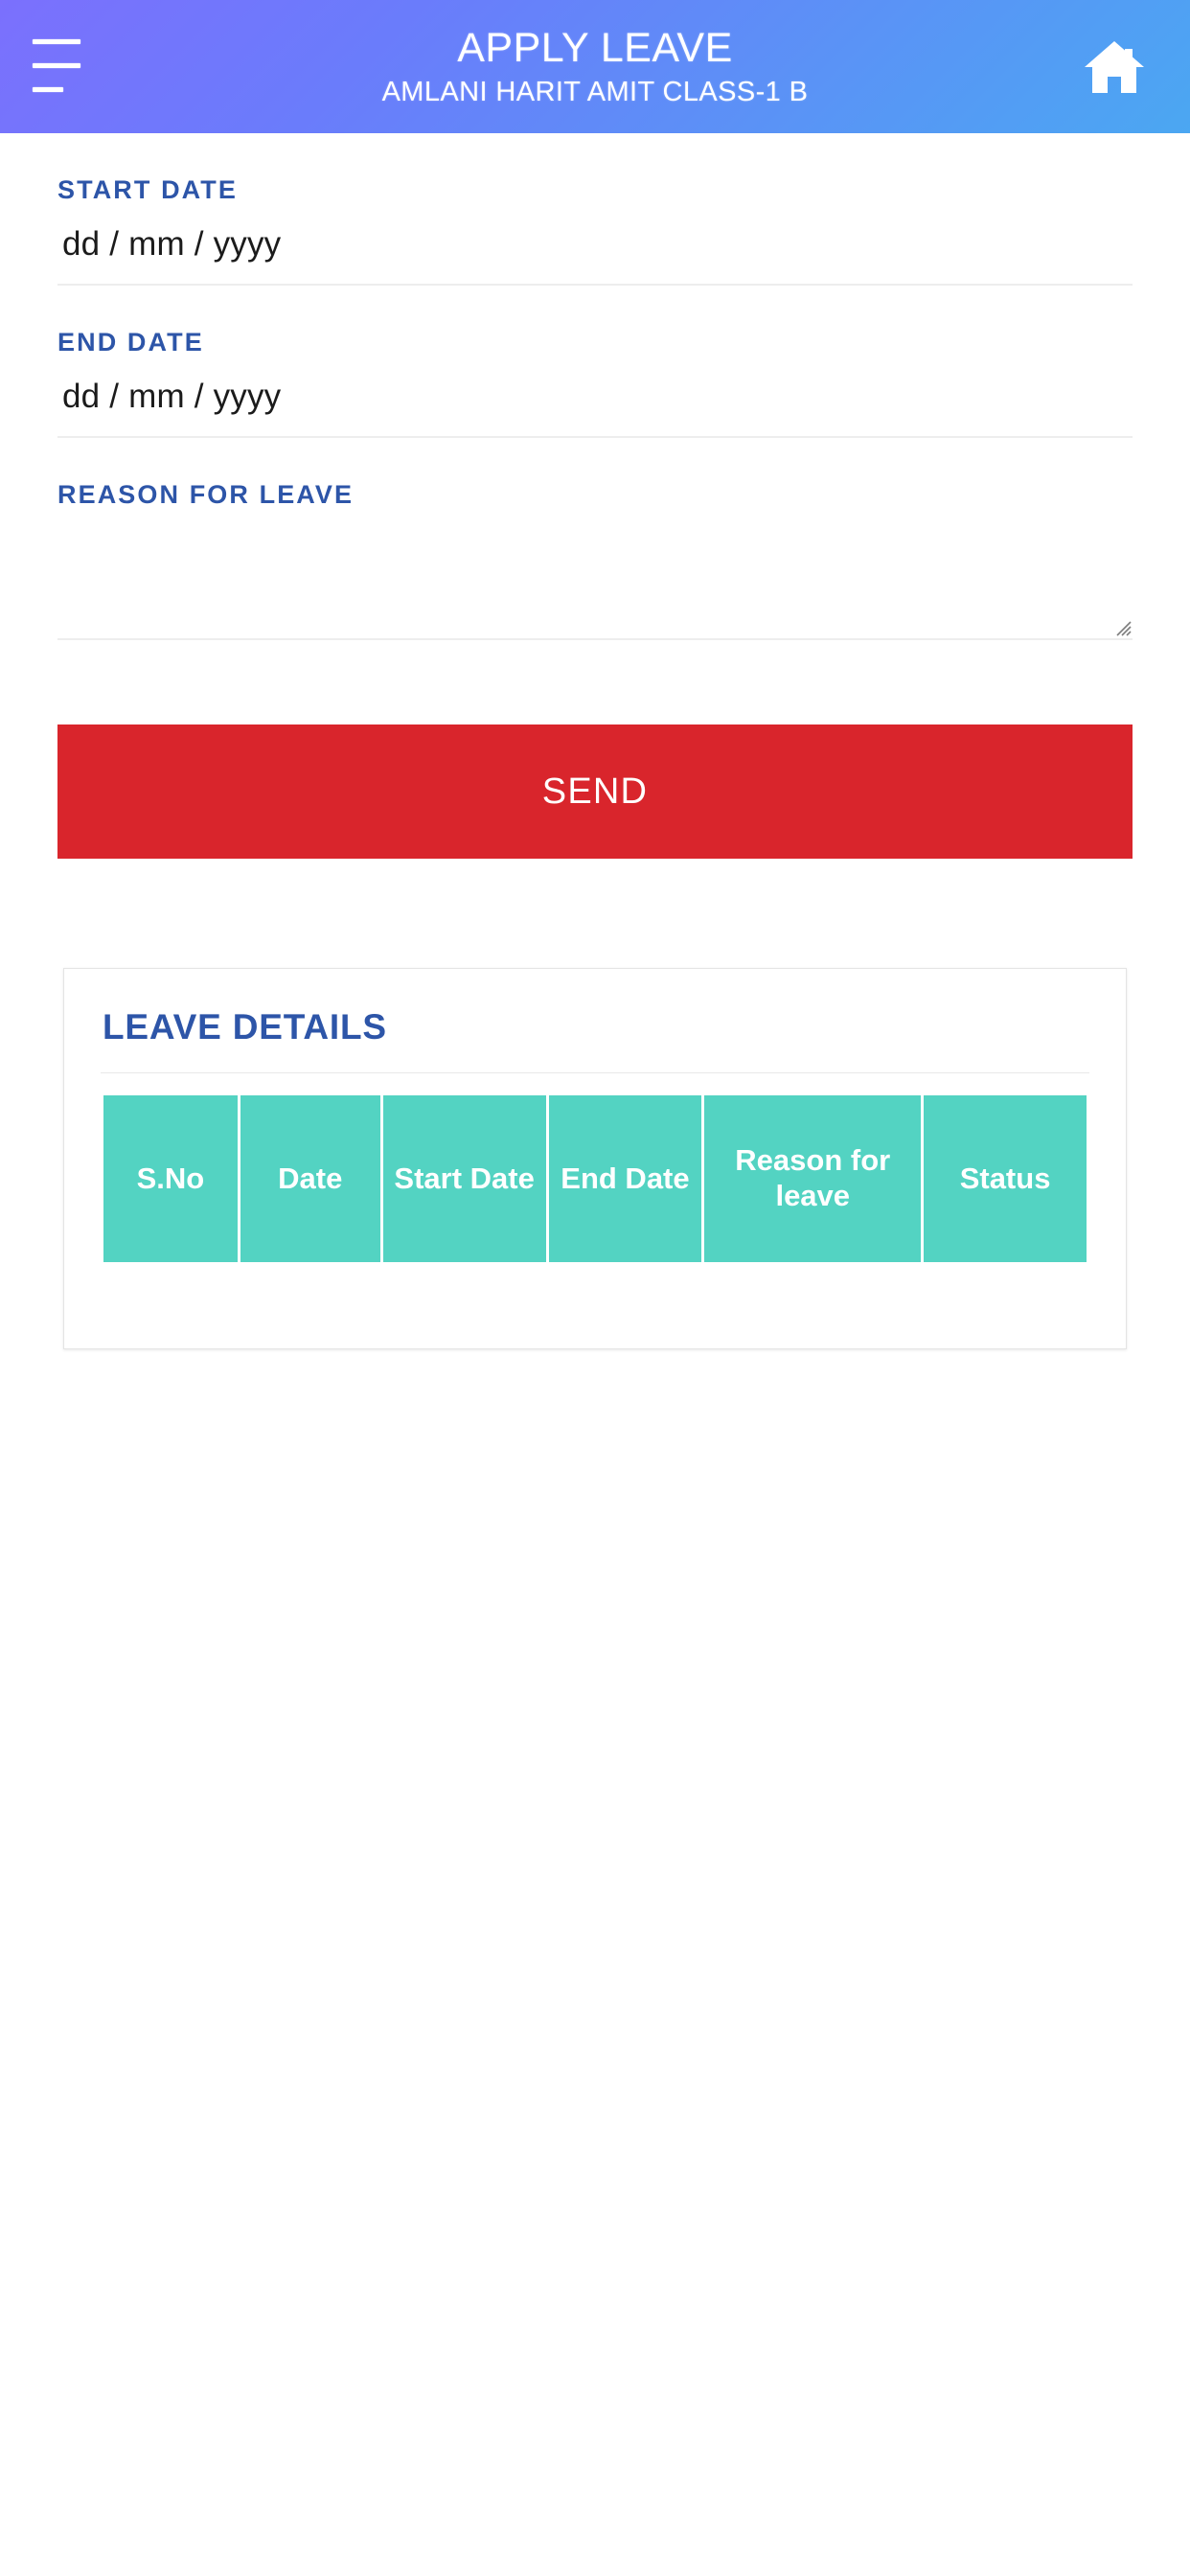 This screenshot has height=2576, width=1190. I want to click on reason-for-leave-input, so click(595, 587).